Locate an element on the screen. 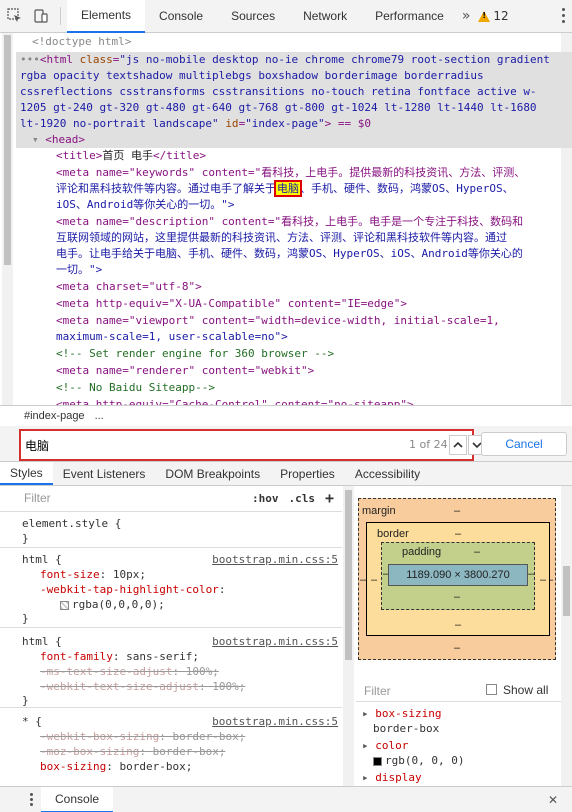 Image resolution: width=572 pixels, height=812 pixels. search-prev-button is located at coordinates (458, 445).